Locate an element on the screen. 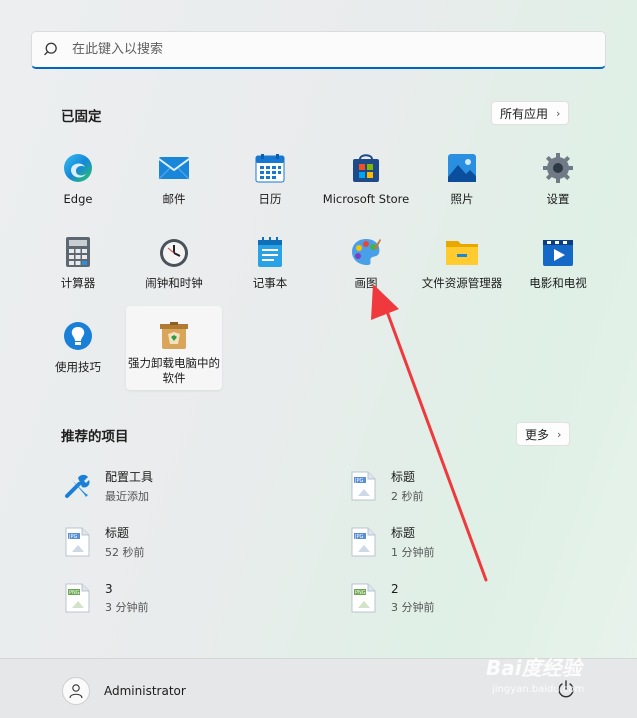  app-label: 电影和电视 is located at coordinates (558, 283).